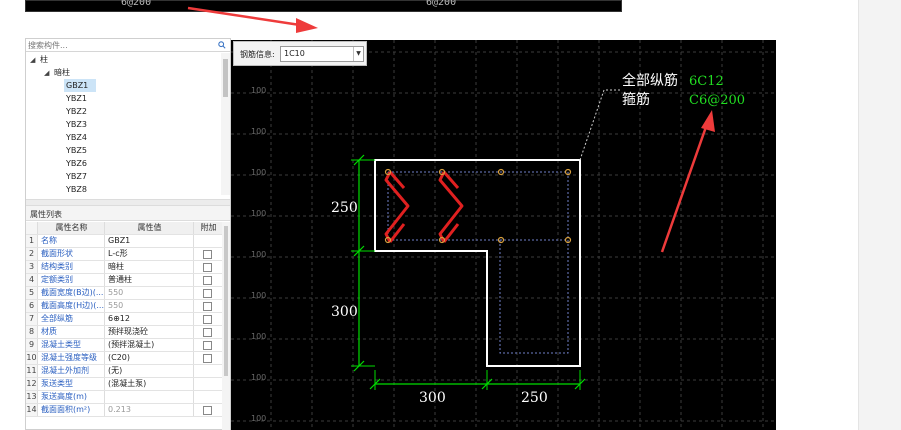 This screenshot has width=901, height=430. Describe the element at coordinates (32, 319) in the screenshot. I see `row-number: 7` at that location.